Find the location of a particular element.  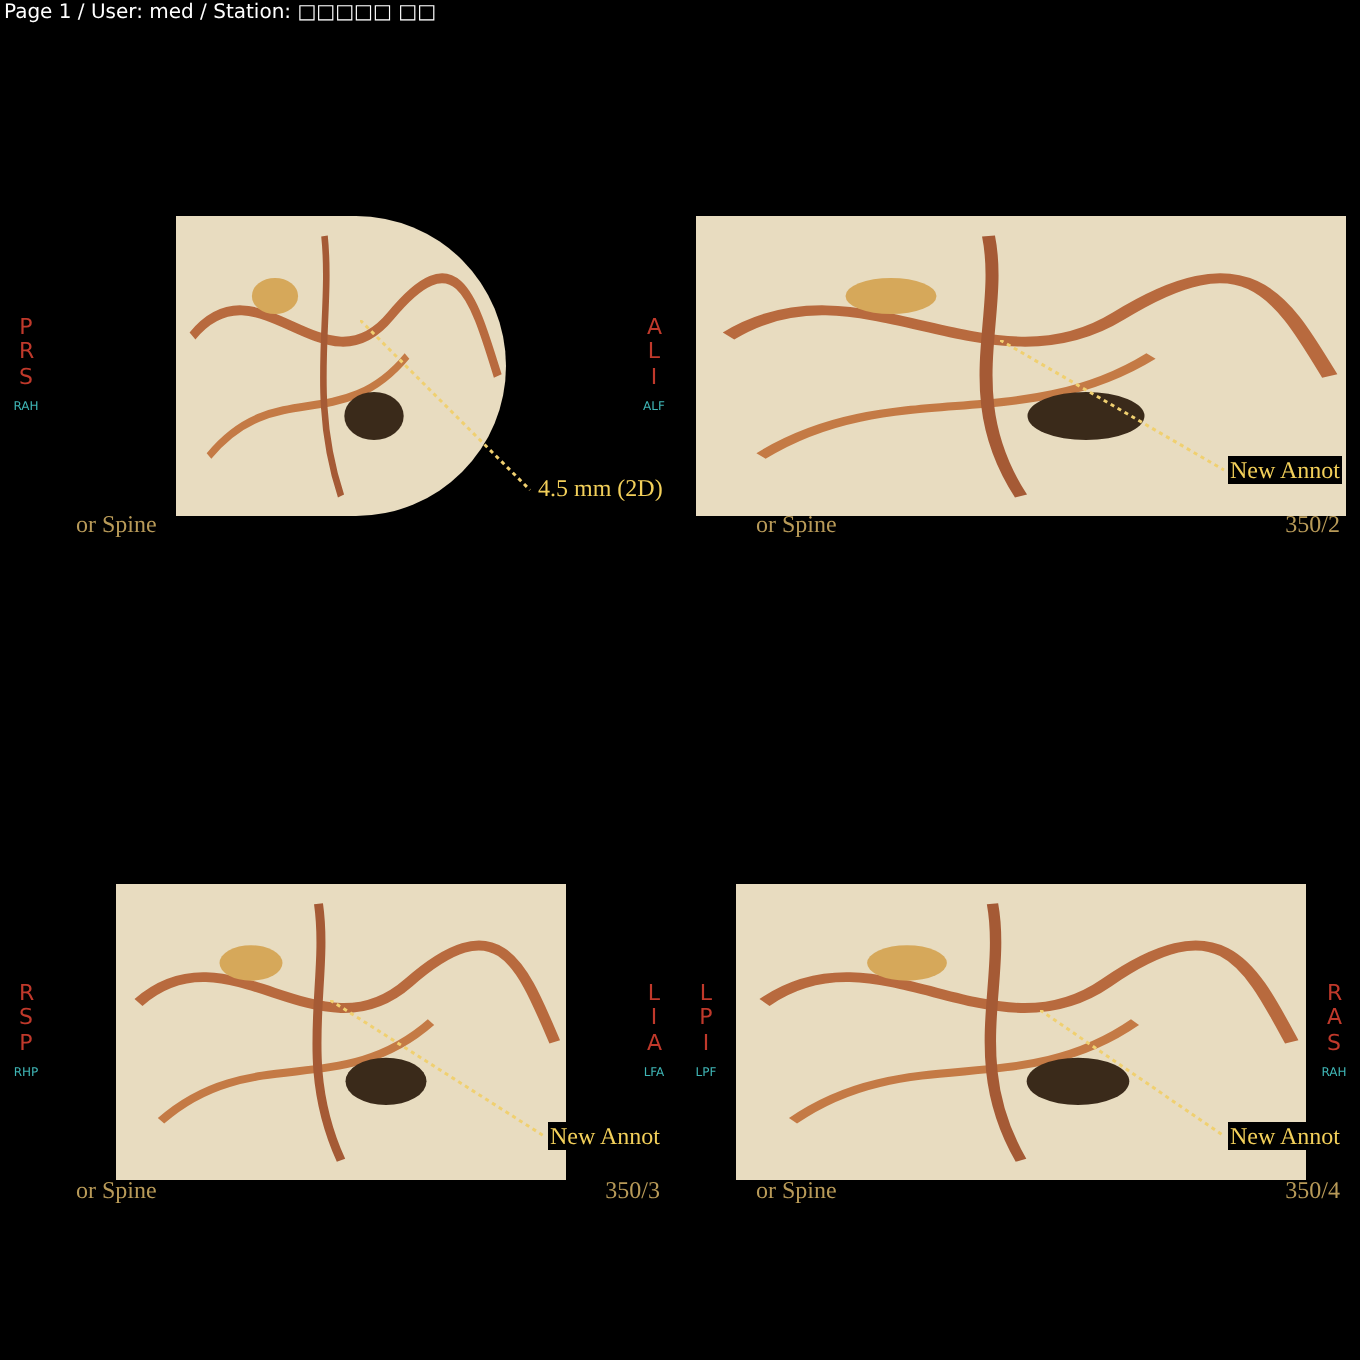

orientation-label: RAS is located at coordinates (1334, 1019).